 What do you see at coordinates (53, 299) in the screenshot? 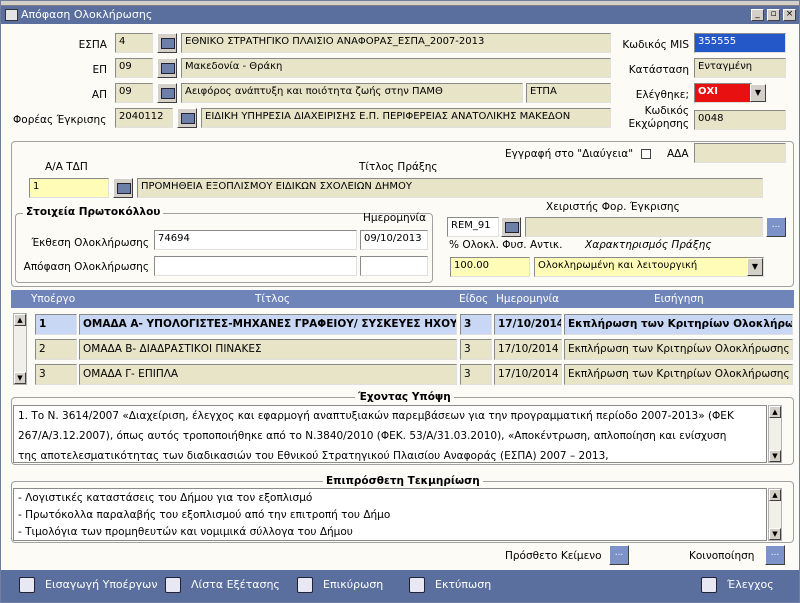
I see `col-sub: Υποέργο` at bounding box center [53, 299].